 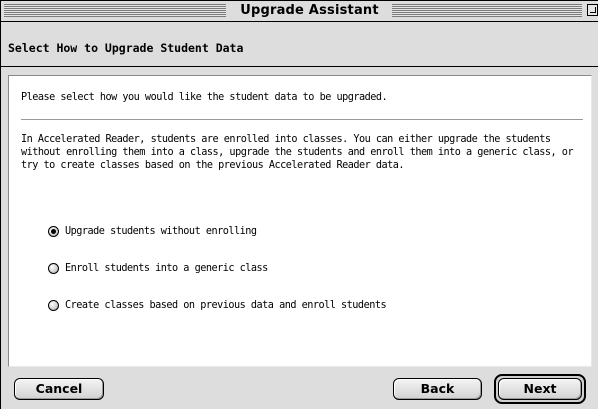 I want to click on radio-button-selected, so click(x=53, y=231).